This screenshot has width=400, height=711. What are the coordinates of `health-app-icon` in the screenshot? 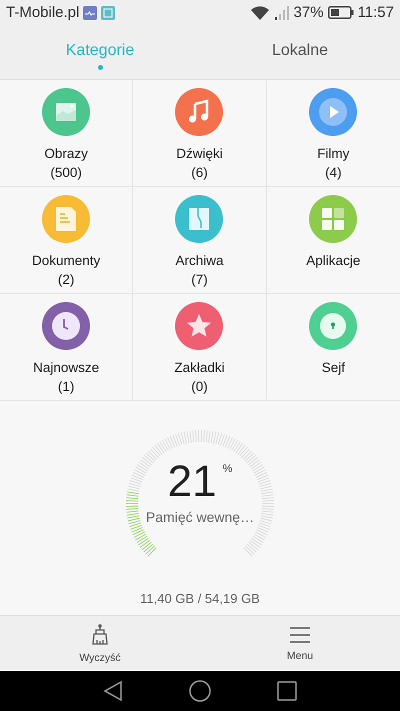 It's located at (90, 13).